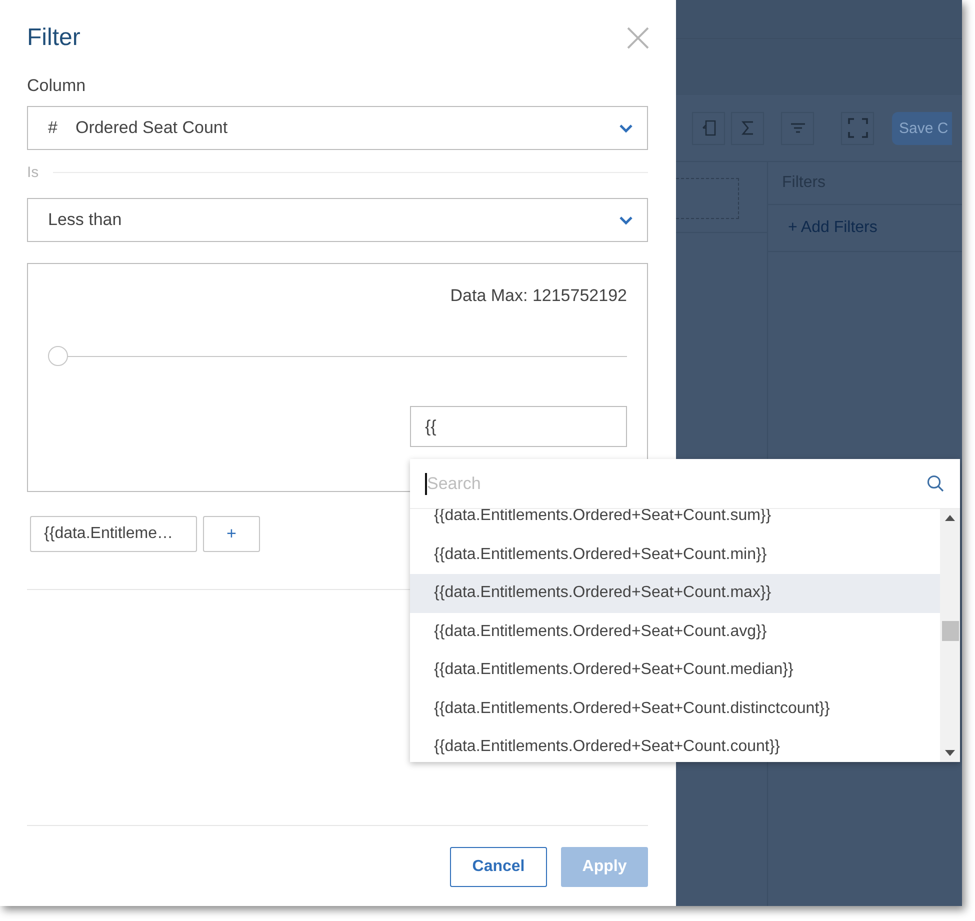 This screenshot has width=975, height=921. I want to click on number-type-icon: #, so click(53, 128).